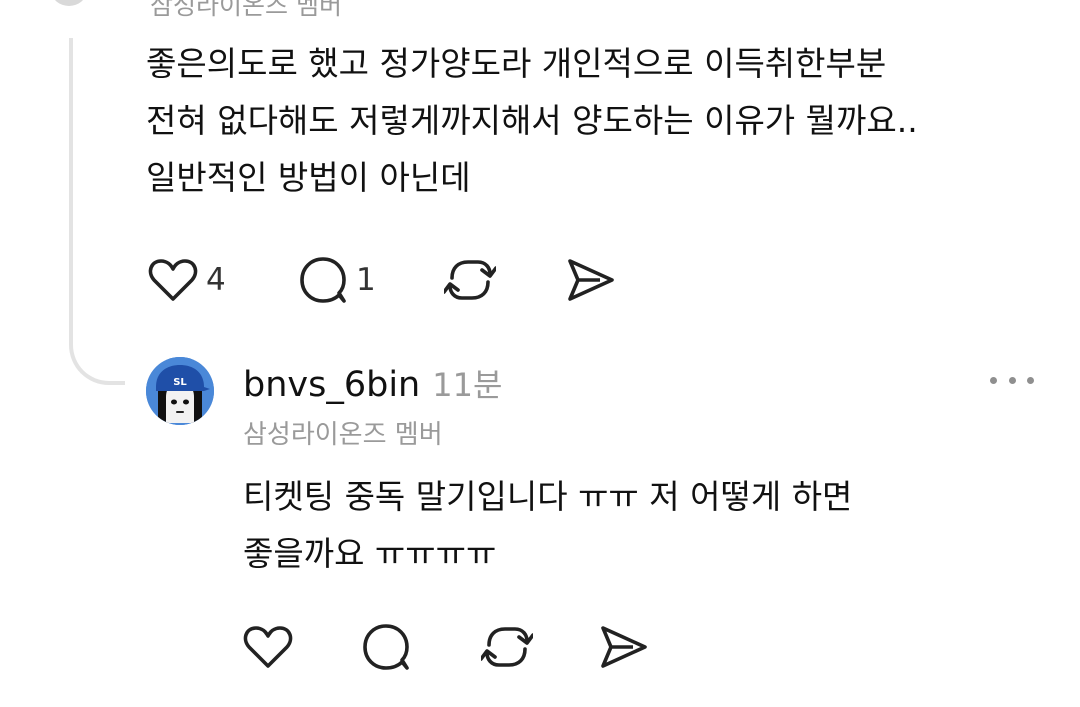  Describe the element at coordinates (467, 385) in the screenshot. I see `timestamp: 11분` at that location.